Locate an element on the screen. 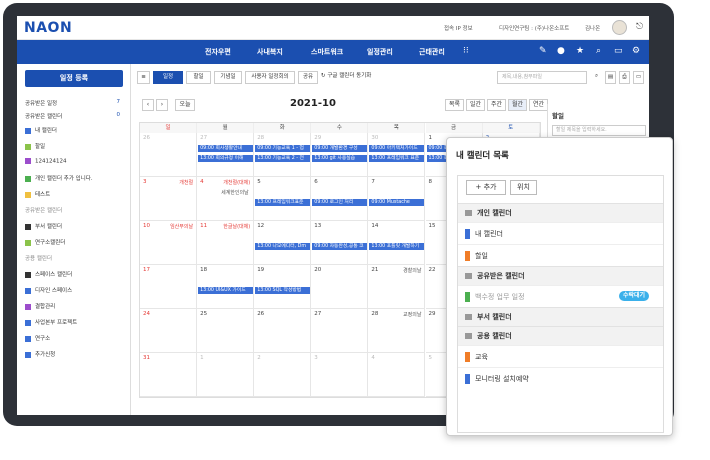  sidebar-calendar-item: 할일 is located at coordinates (35, 146).